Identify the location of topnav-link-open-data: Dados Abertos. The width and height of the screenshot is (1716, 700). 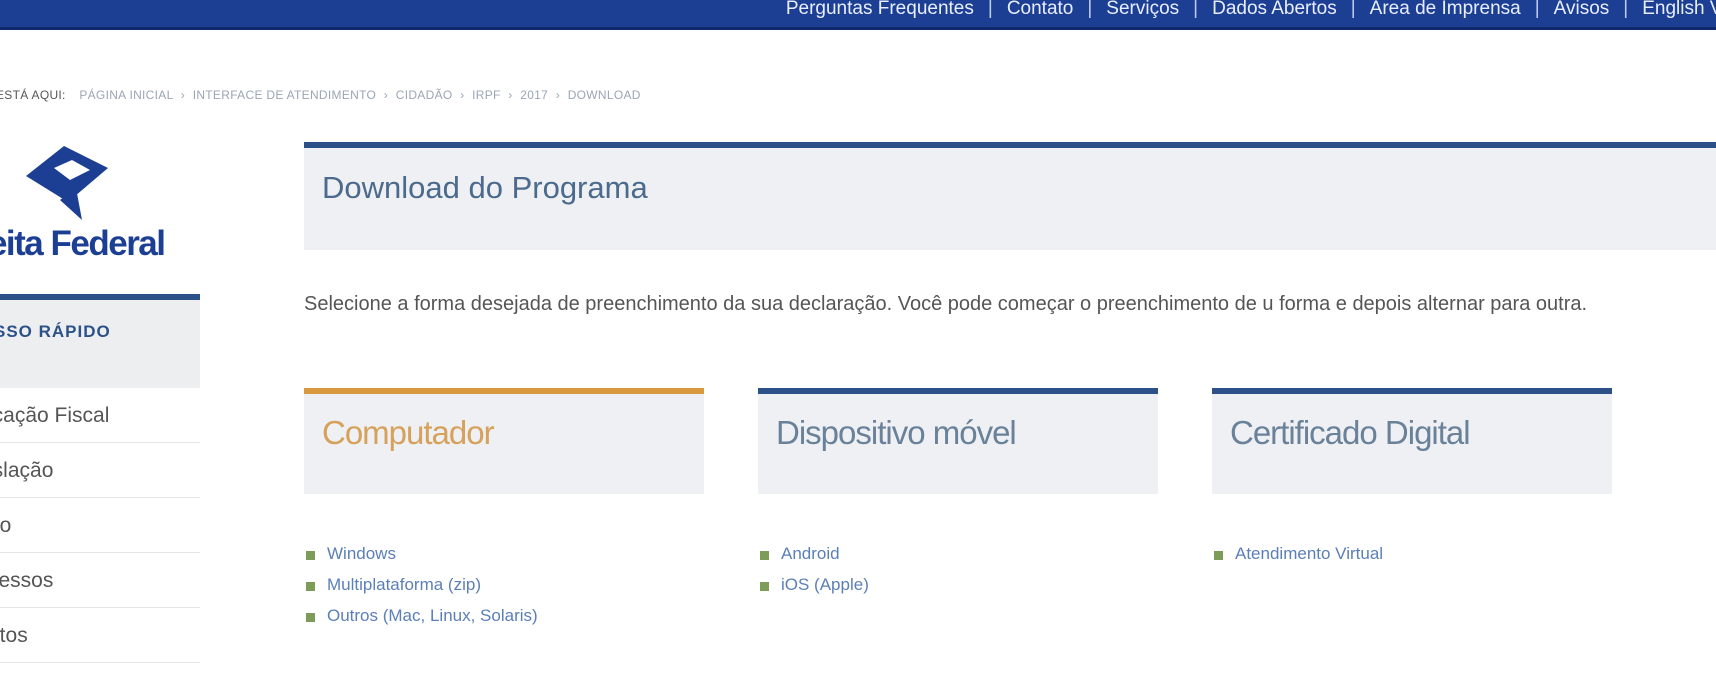
(1274, 10).